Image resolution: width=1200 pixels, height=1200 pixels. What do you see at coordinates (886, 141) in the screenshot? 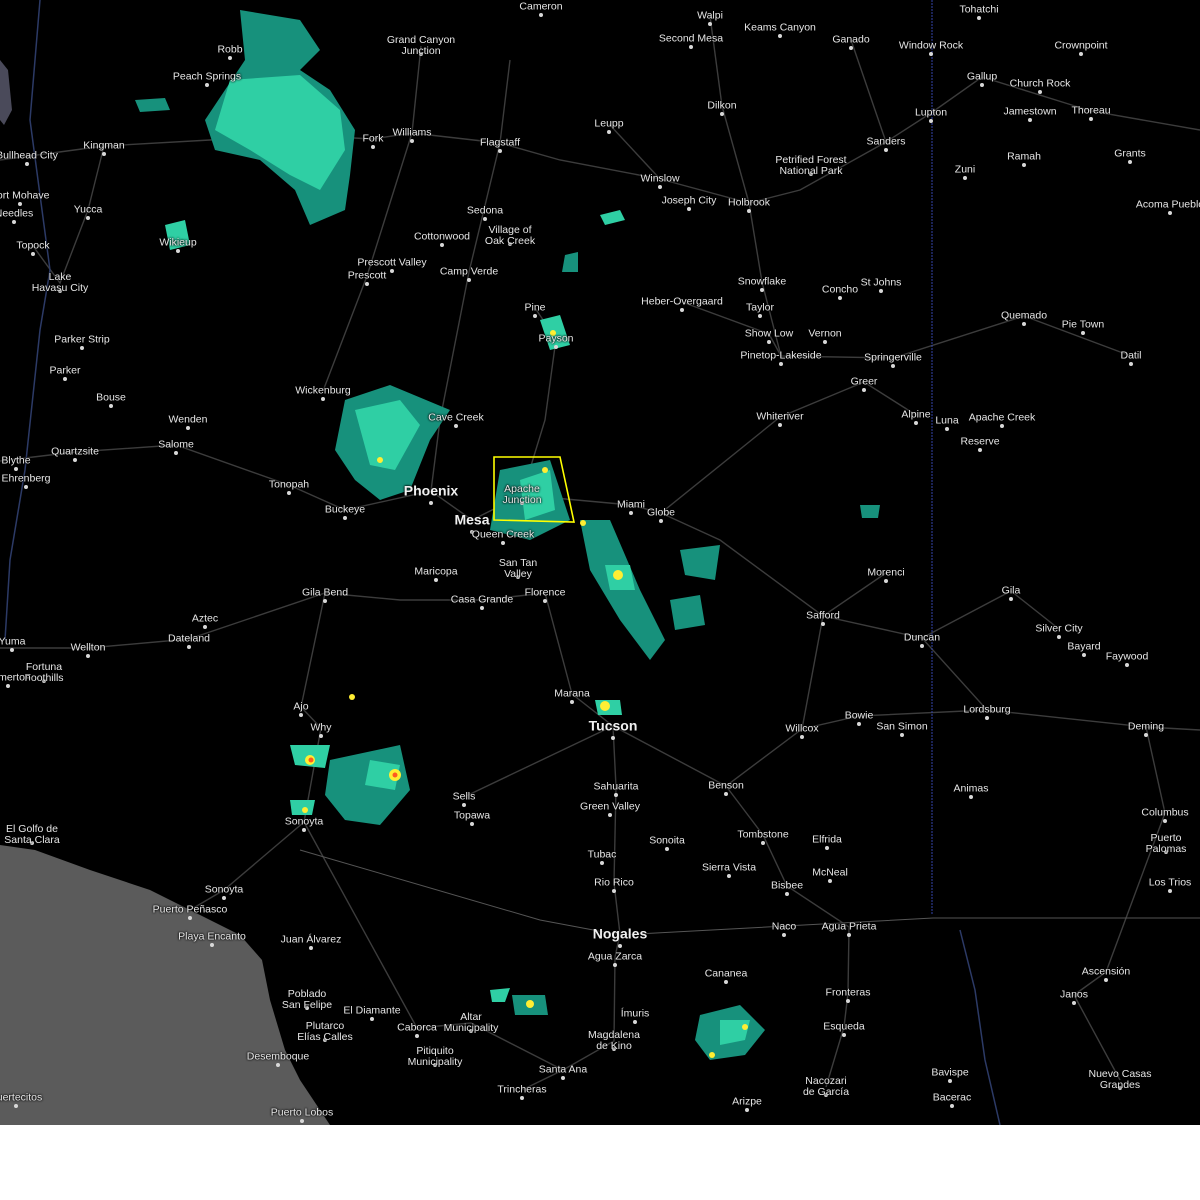
I see `place-label: Sanders` at bounding box center [886, 141].